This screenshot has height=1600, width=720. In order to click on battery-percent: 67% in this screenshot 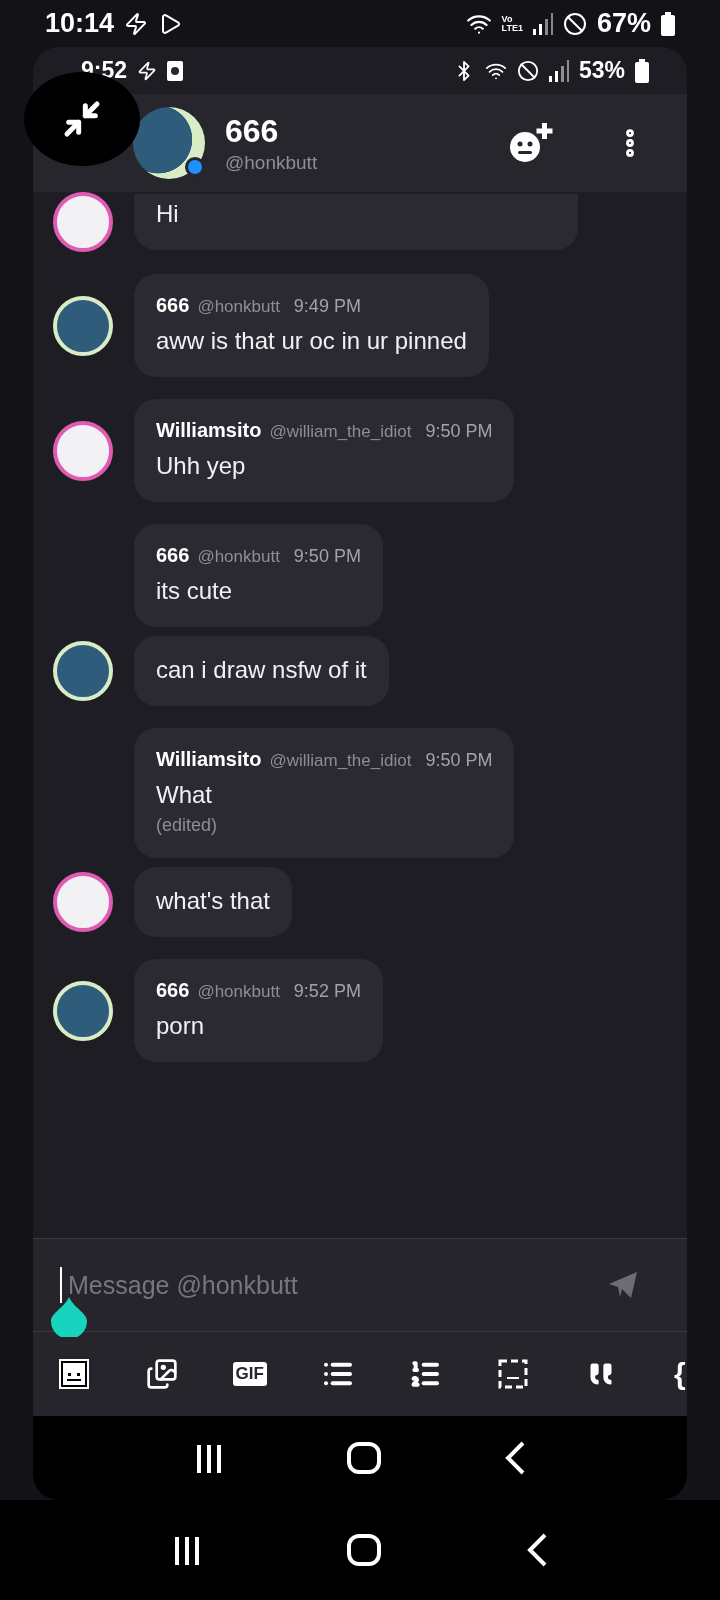, I will do `click(623, 23)`.